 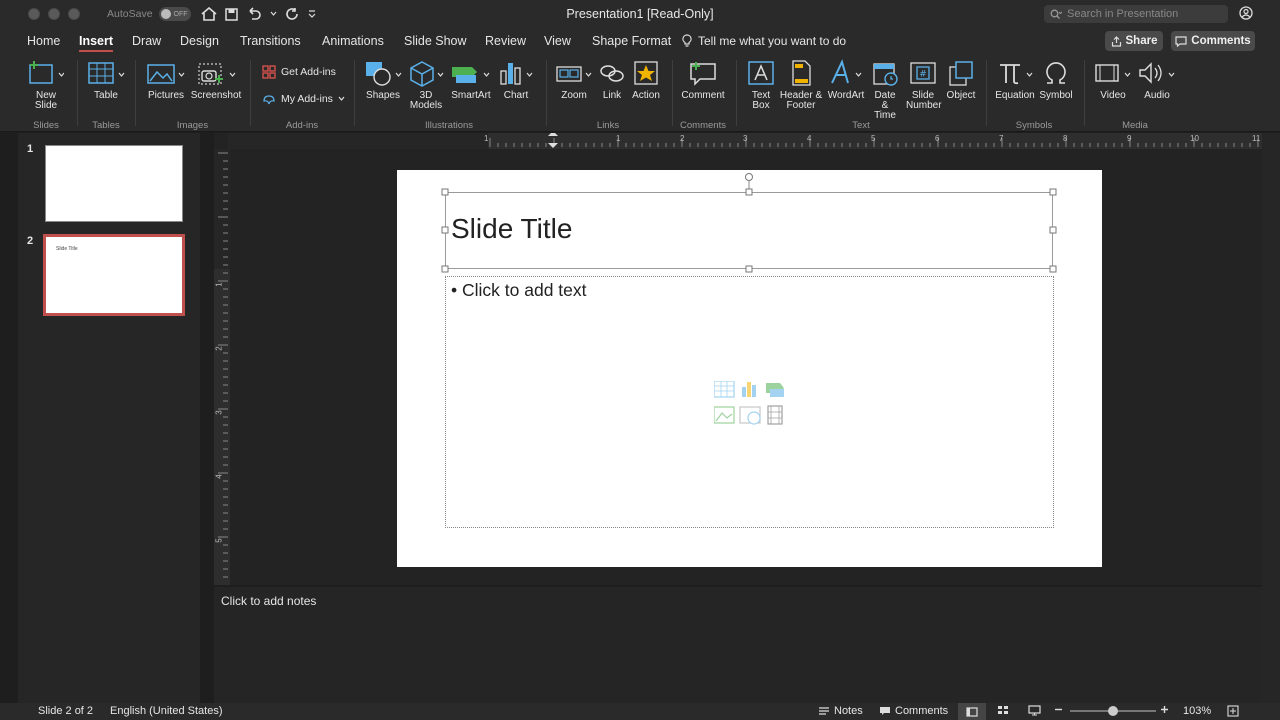 What do you see at coordinates (505, 41) in the screenshot?
I see `tab-review: Review` at bounding box center [505, 41].